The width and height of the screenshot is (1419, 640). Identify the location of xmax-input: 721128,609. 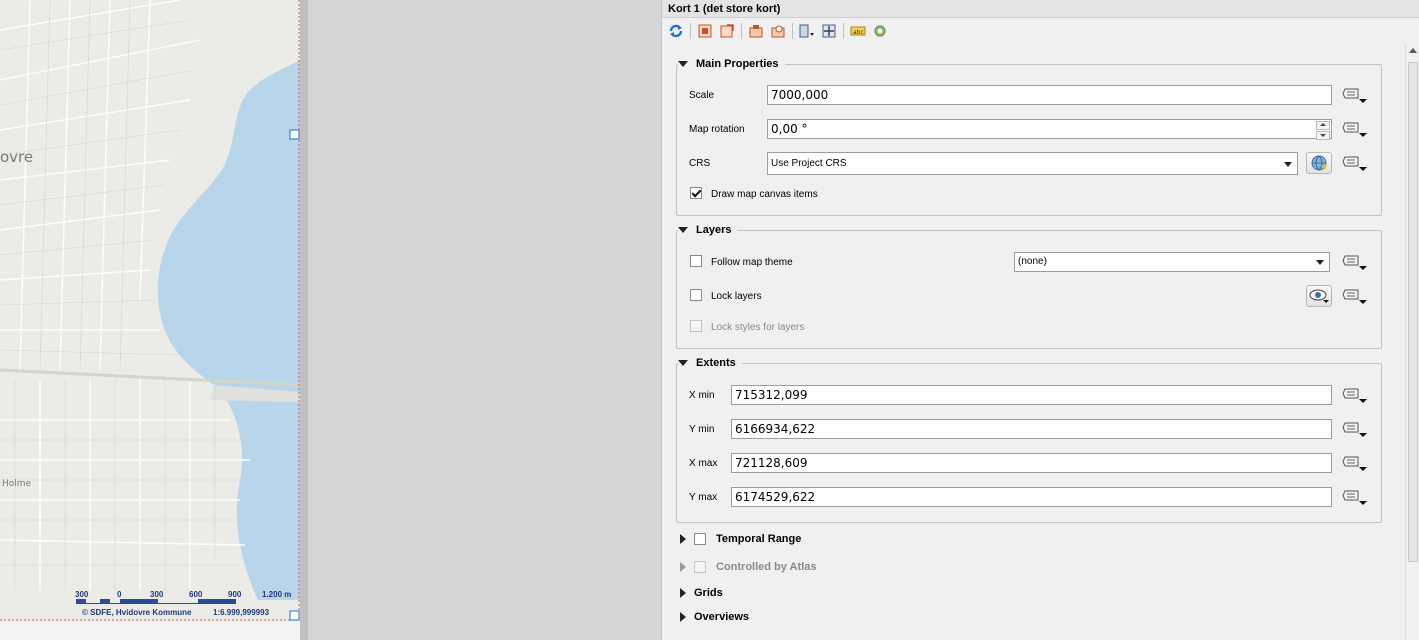
(1031, 463).